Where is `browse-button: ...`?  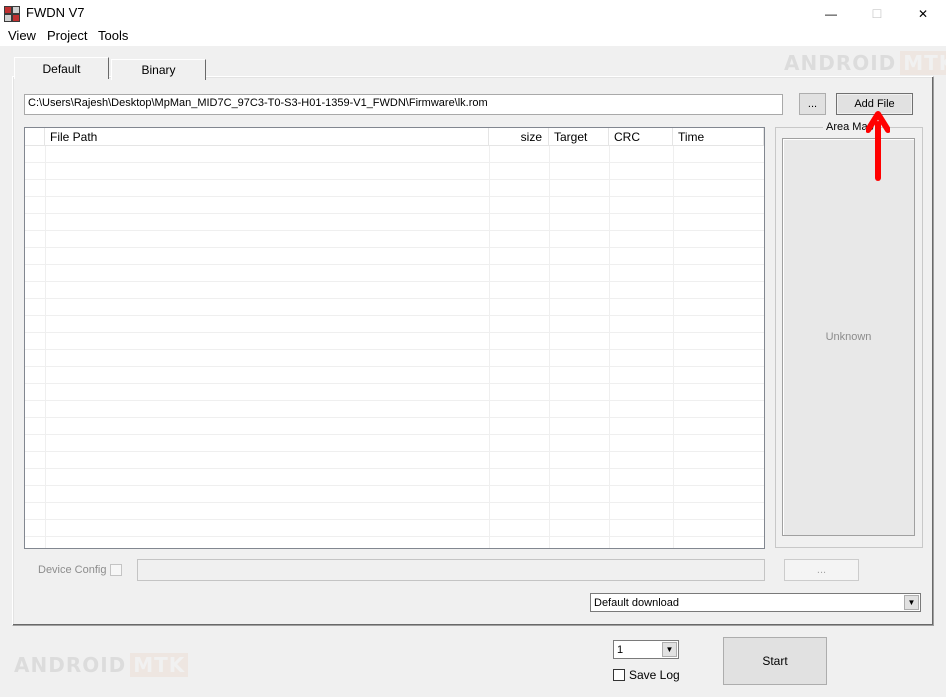
browse-button: ... is located at coordinates (812, 104).